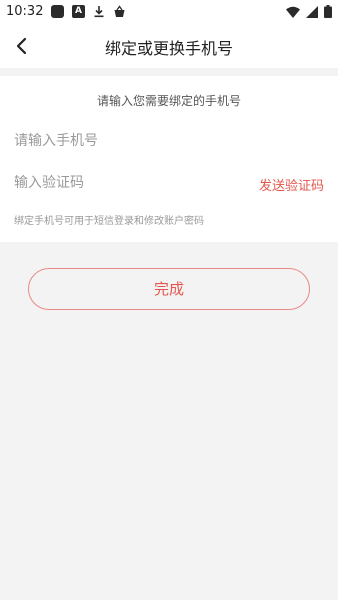 Image resolution: width=338 pixels, height=600 pixels. Describe the element at coordinates (57, 11) in the screenshot. I see `app-notification-icon` at that location.